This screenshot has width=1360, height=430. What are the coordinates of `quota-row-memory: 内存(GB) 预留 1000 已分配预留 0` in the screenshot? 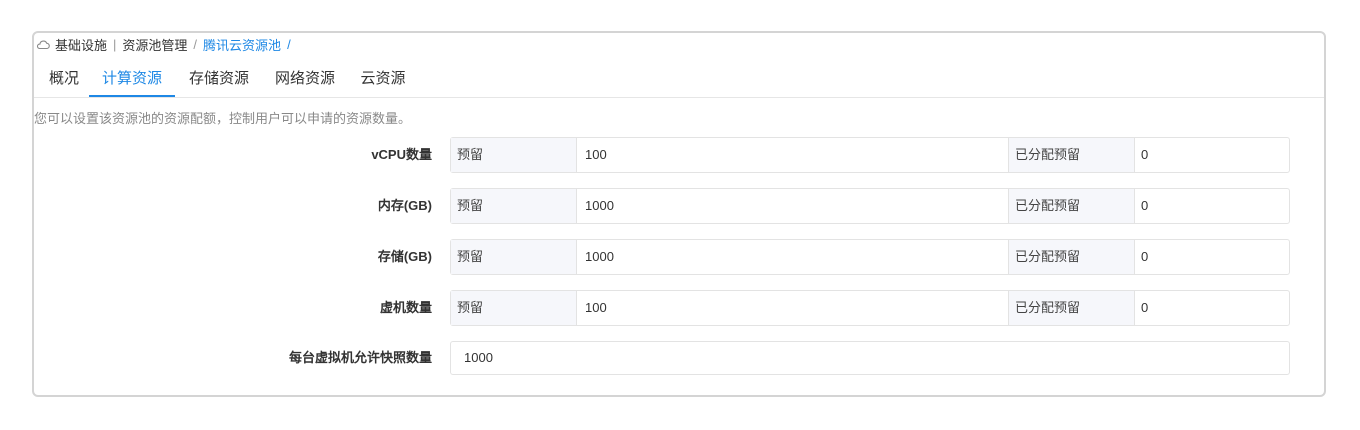 It's located at (679, 206).